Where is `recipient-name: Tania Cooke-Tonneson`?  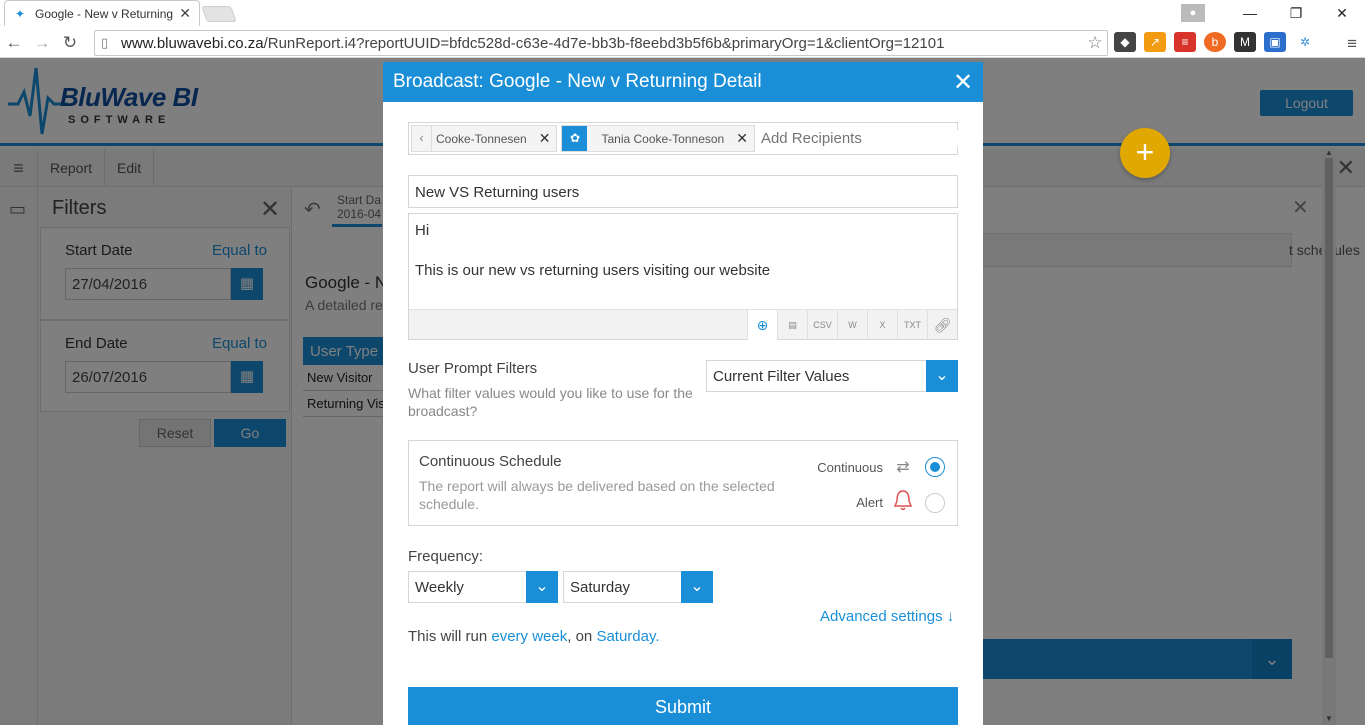 recipient-name: Tania Cooke-Tonneson is located at coordinates (663, 138).